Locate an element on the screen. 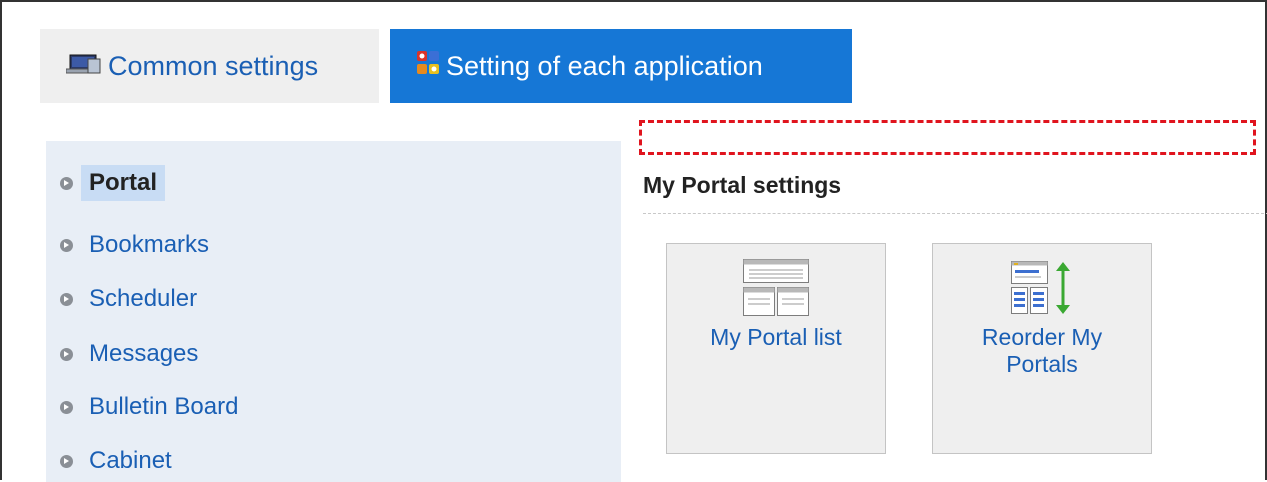 The width and height of the screenshot is (1267, 482). tab-common-settings-label: Common settings is located at coordinates (213, 65).